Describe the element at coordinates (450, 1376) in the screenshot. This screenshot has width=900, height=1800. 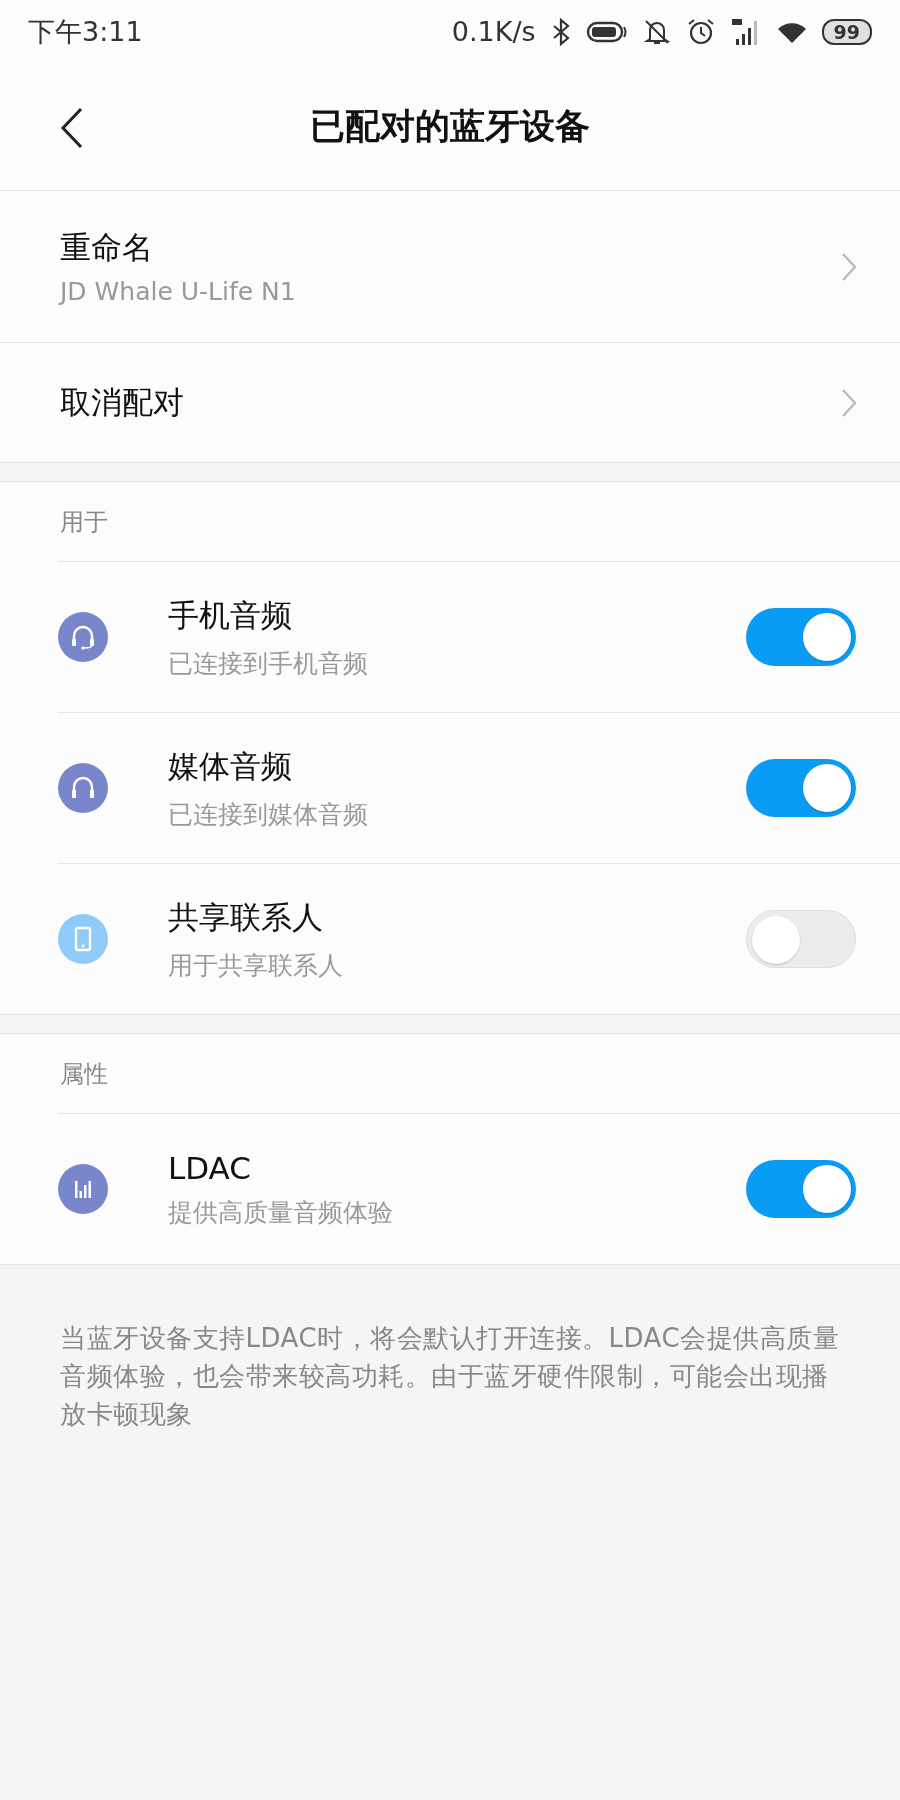
I see `footer-note: 当蓝牙设备支持LDAC时，将会默认打开连接。LDAC会提供高质量音频体验，也会带来较高功耗。由于蓝牙硬件限制，可能会出现播放卡顿现象` at that location.